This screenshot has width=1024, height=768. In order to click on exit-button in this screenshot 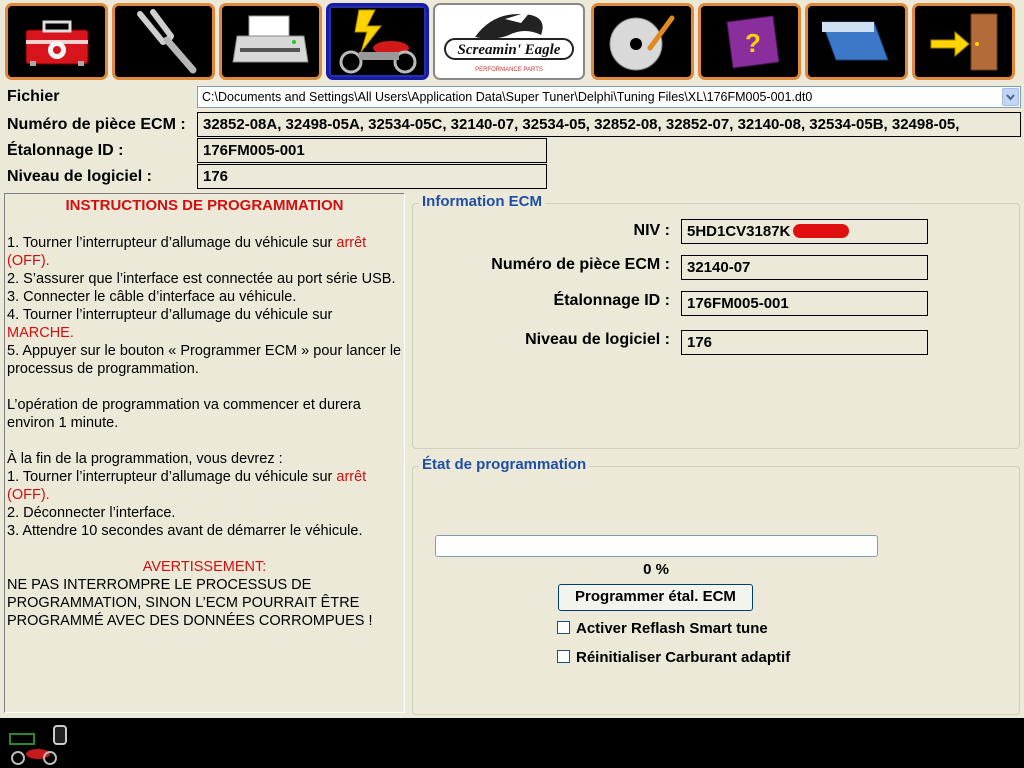, I will do `click(963, 41)`.